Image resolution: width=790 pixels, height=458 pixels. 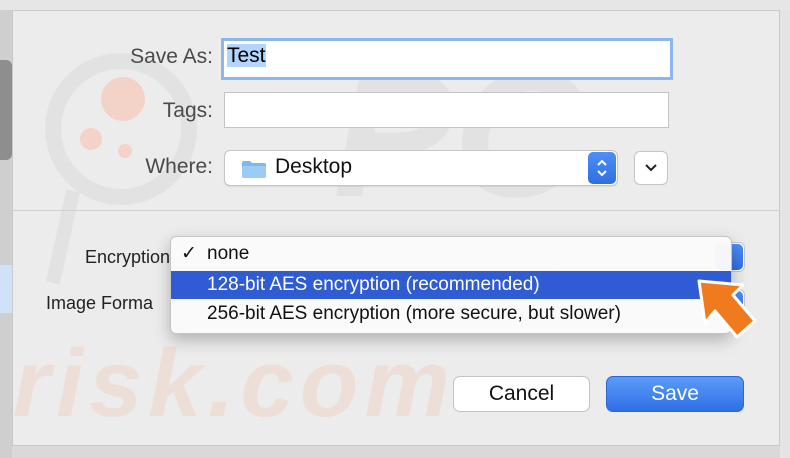 What do you see at coordinates (189, 253) in the screenshot?
I see `checkmark-icon: ✓` at bounding box center [189, 253].